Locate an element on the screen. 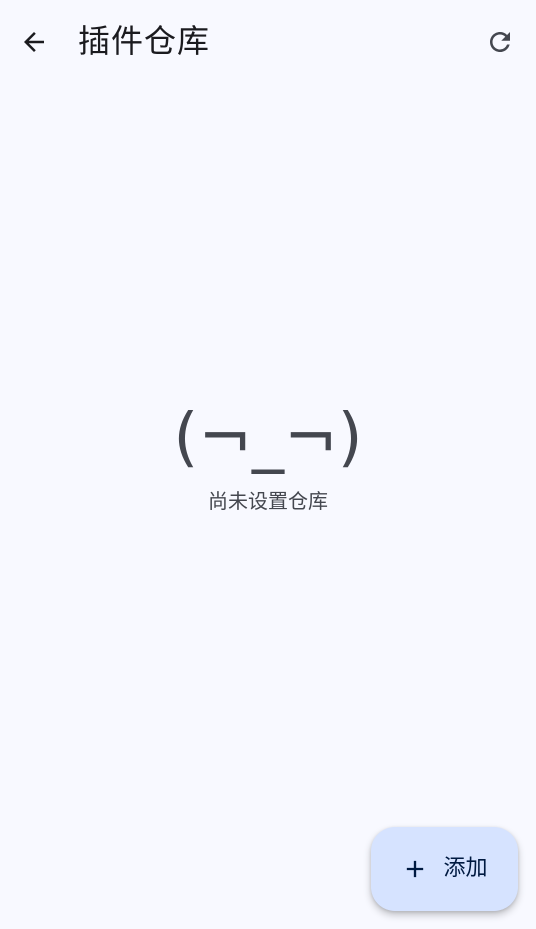  arrow-left-icon is located at coordinates (34, 42).